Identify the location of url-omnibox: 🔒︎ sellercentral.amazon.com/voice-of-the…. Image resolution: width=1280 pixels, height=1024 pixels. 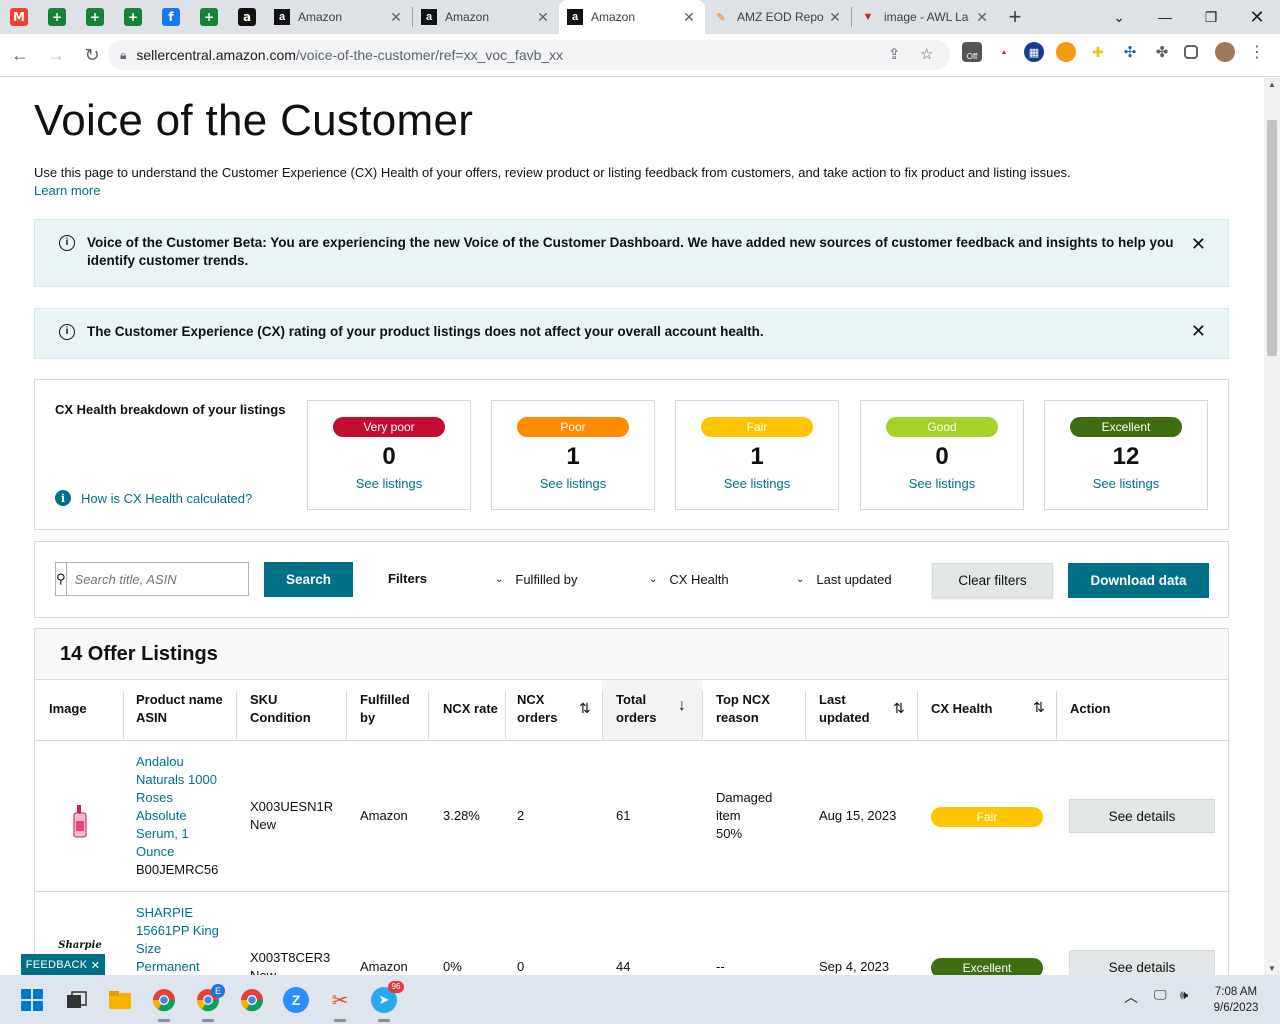
(529, 55).